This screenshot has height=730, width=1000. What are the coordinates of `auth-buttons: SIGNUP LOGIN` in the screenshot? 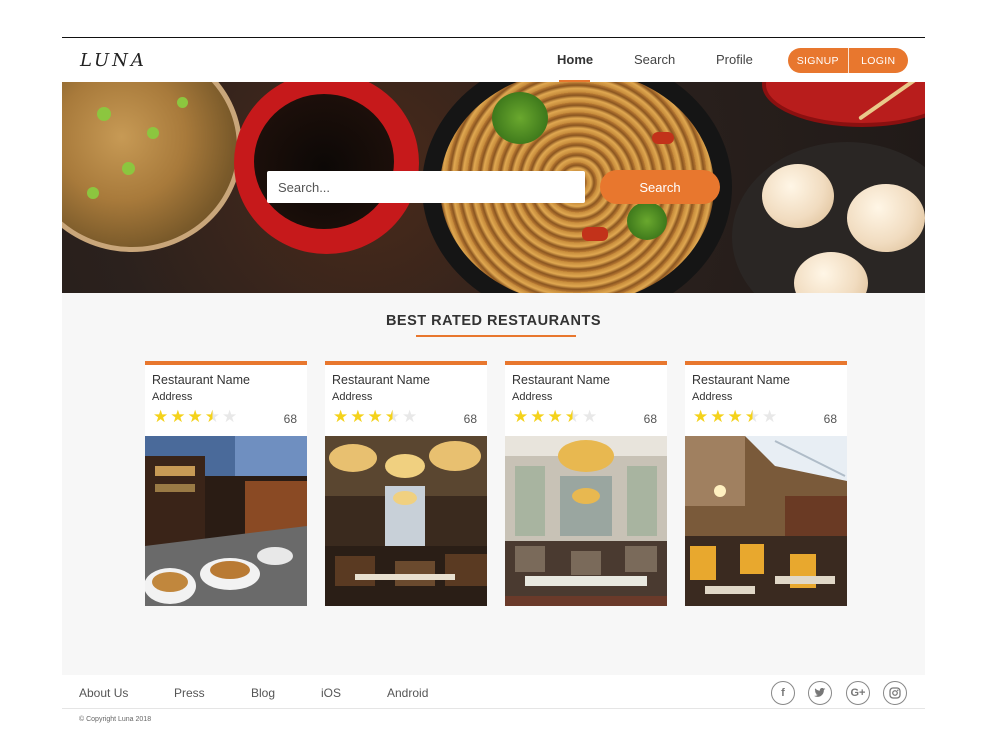 It's located at (848, 60).